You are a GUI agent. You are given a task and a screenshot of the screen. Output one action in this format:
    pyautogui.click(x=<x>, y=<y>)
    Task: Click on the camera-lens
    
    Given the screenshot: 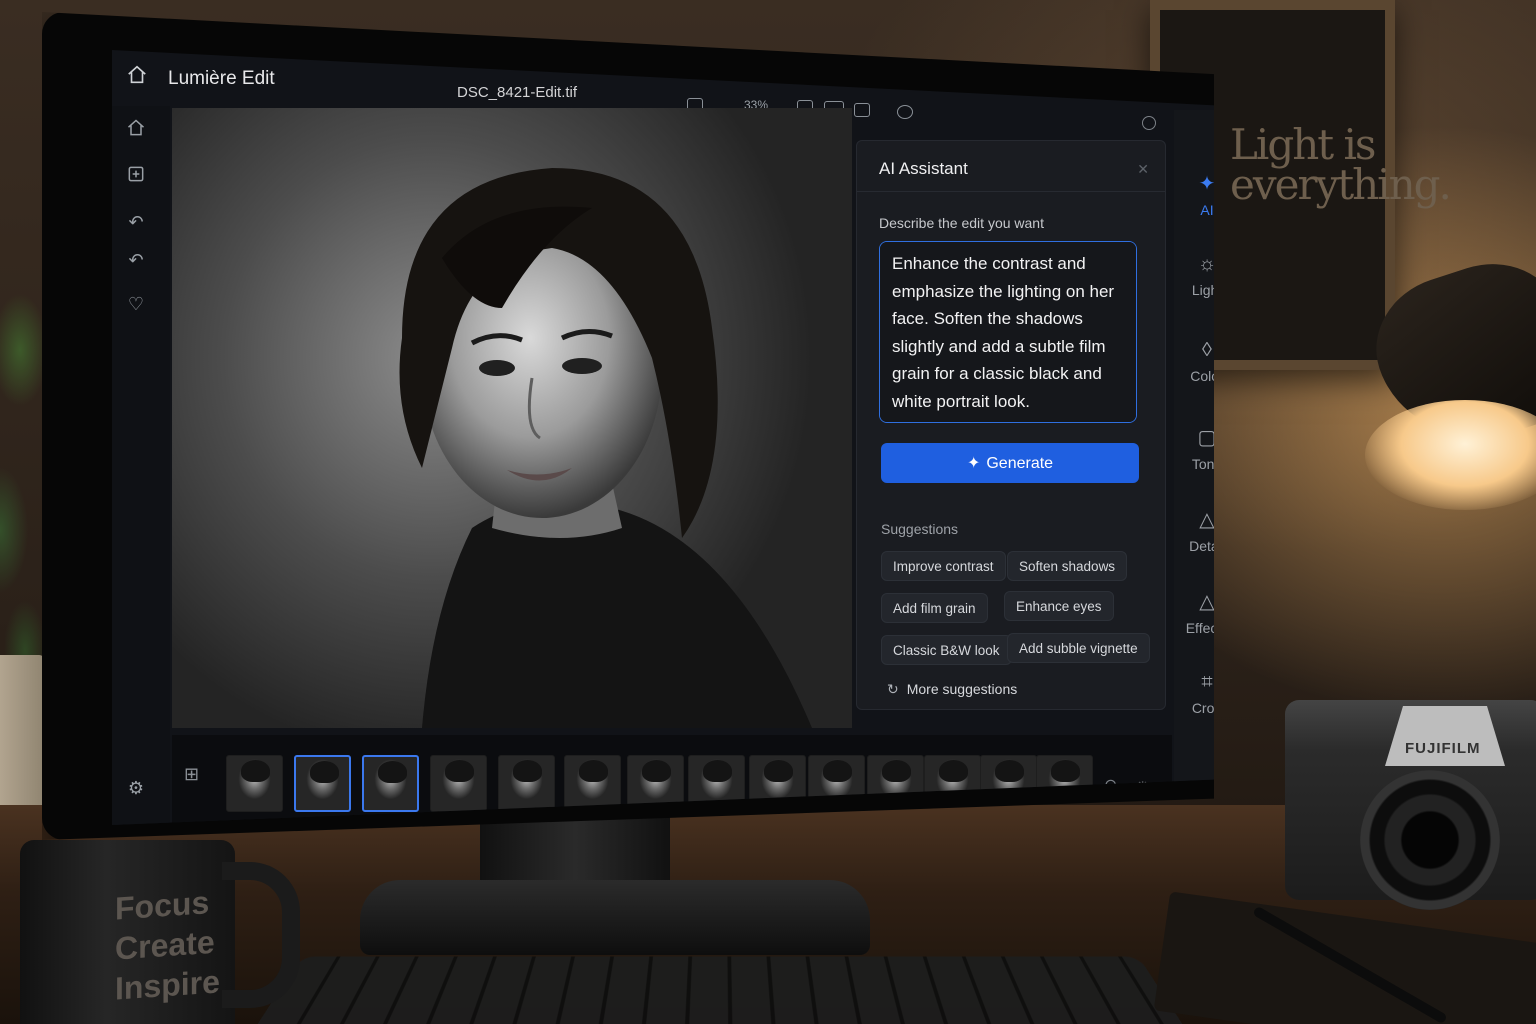 What is the action you would take?
    pyautogui.click(x=1430, y=840)
    